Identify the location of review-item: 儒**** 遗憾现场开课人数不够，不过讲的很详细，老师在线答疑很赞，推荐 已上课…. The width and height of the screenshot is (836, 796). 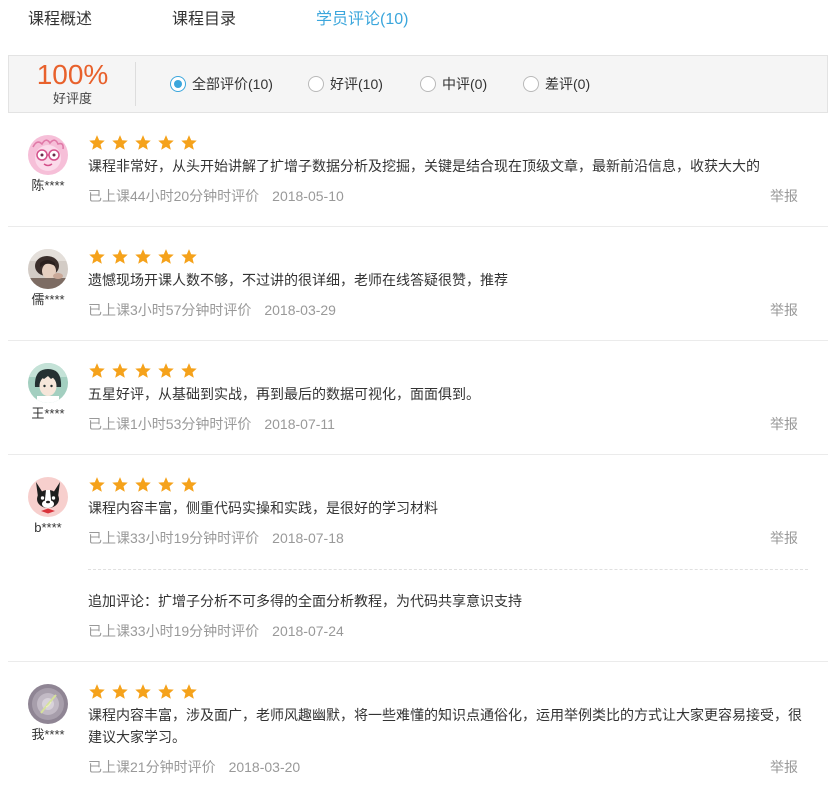
(418, 284).